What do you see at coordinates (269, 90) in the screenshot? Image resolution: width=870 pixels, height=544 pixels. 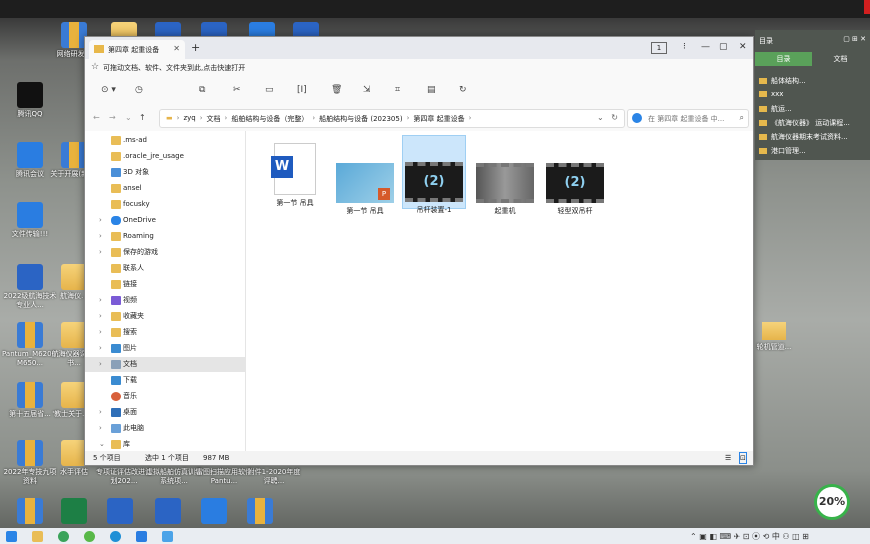 I see `paste-icon: ▭` at bounding box center [269, 90].